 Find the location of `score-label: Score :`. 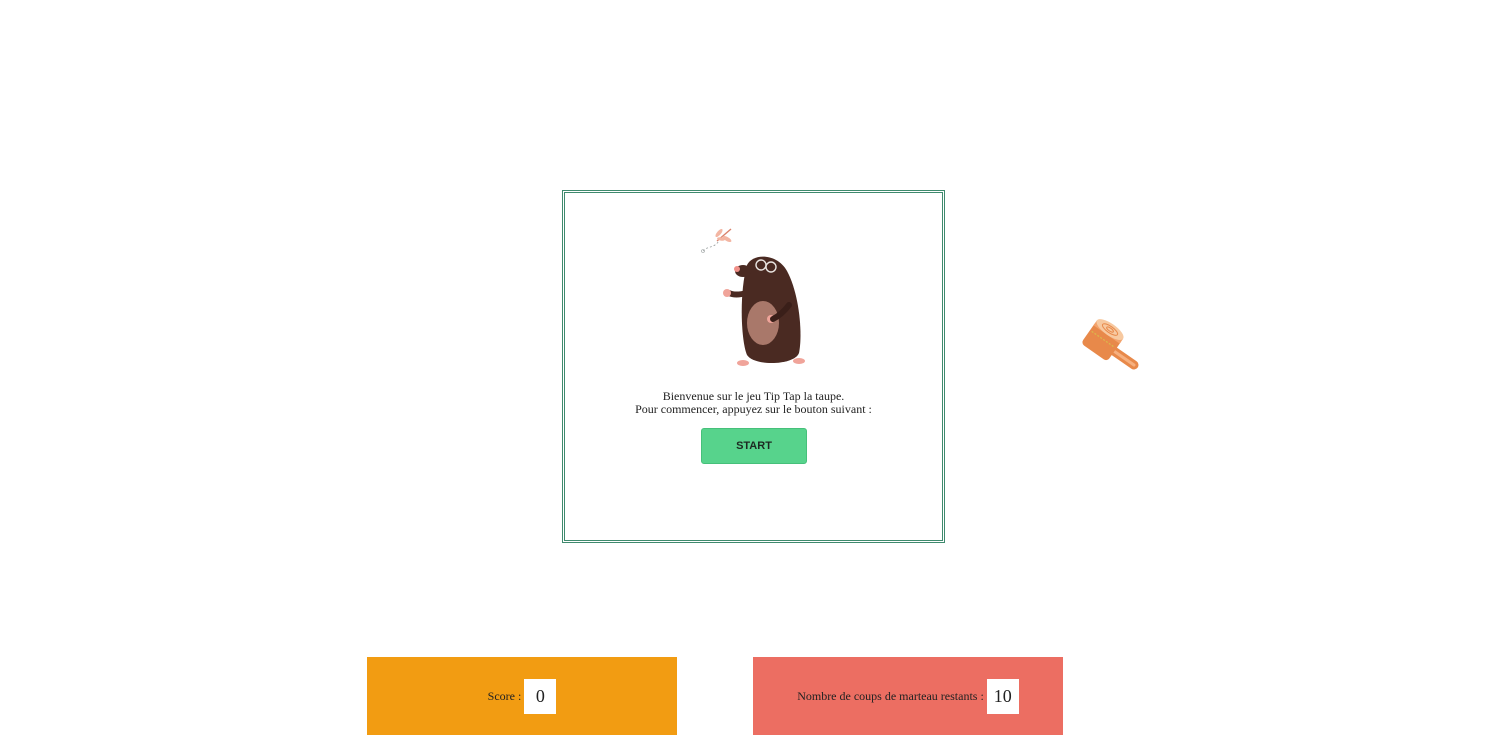

score-label: Score : is located at coordinates (504, 695).